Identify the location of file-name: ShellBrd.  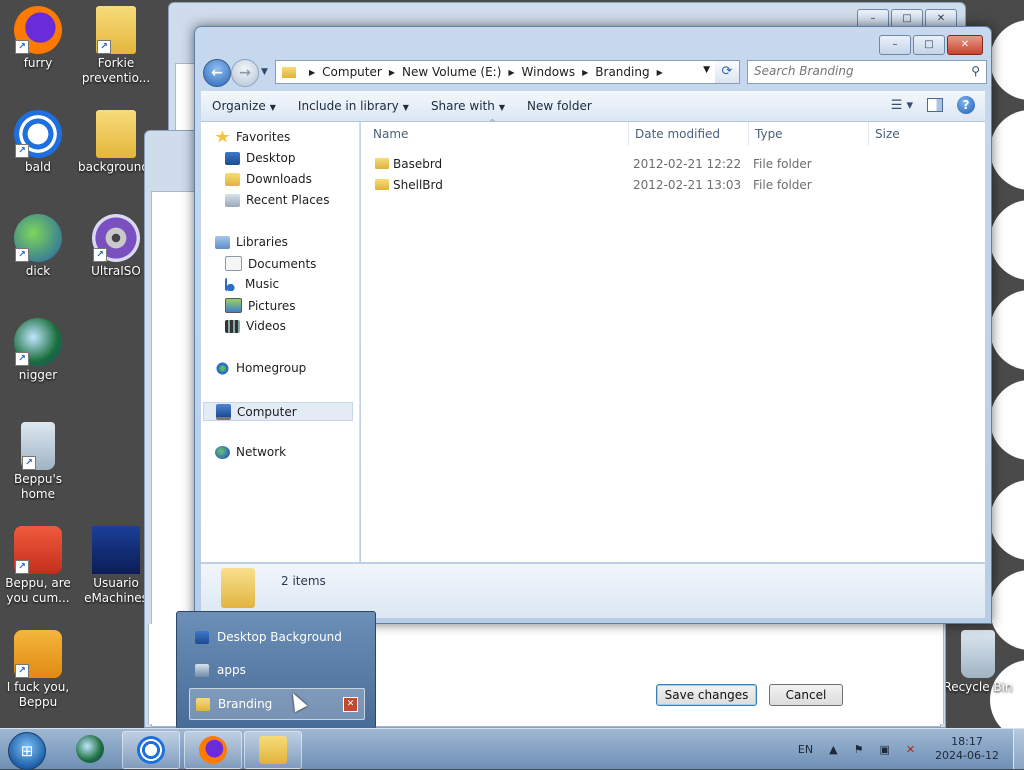
(418, 185).